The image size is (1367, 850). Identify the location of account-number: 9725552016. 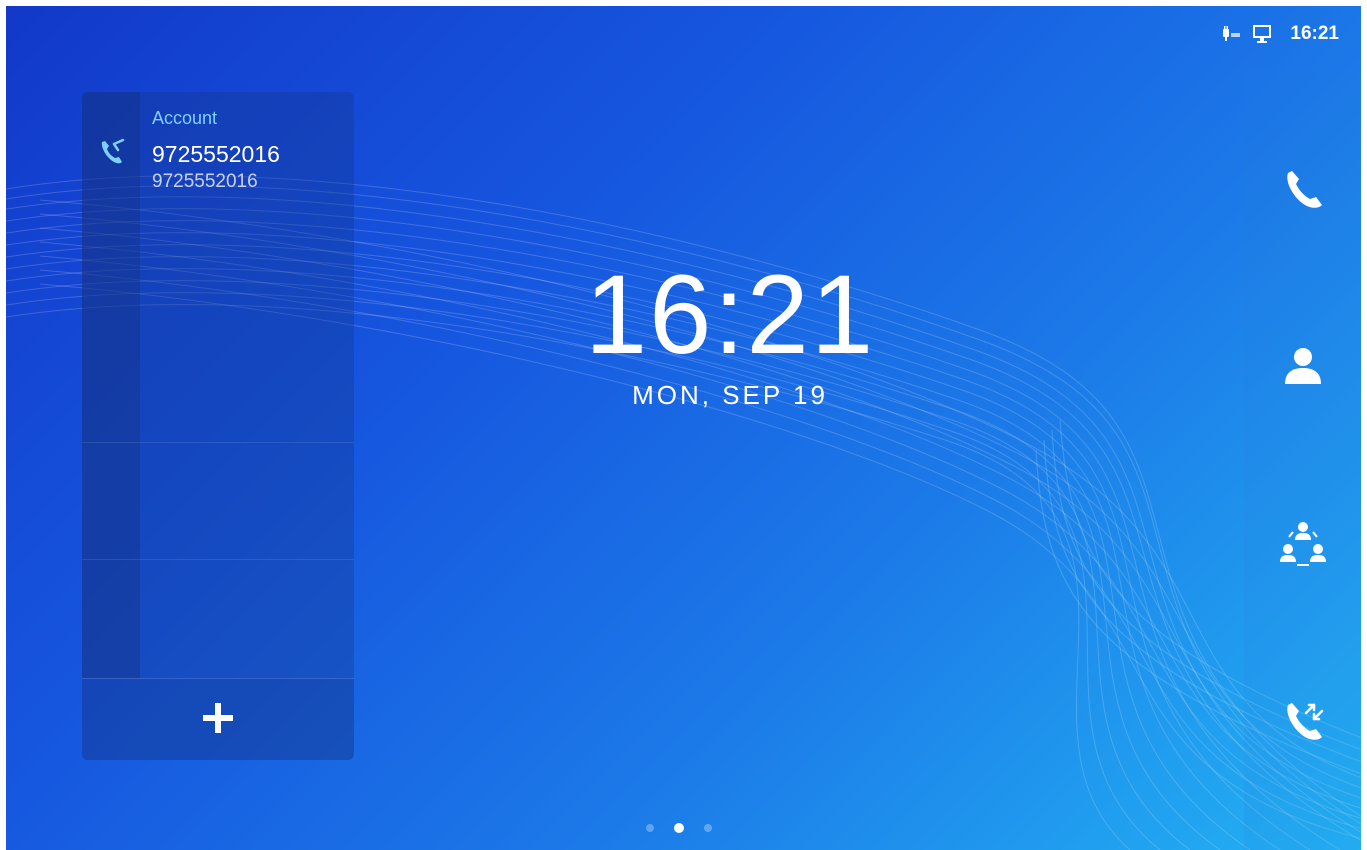
(205, 181).